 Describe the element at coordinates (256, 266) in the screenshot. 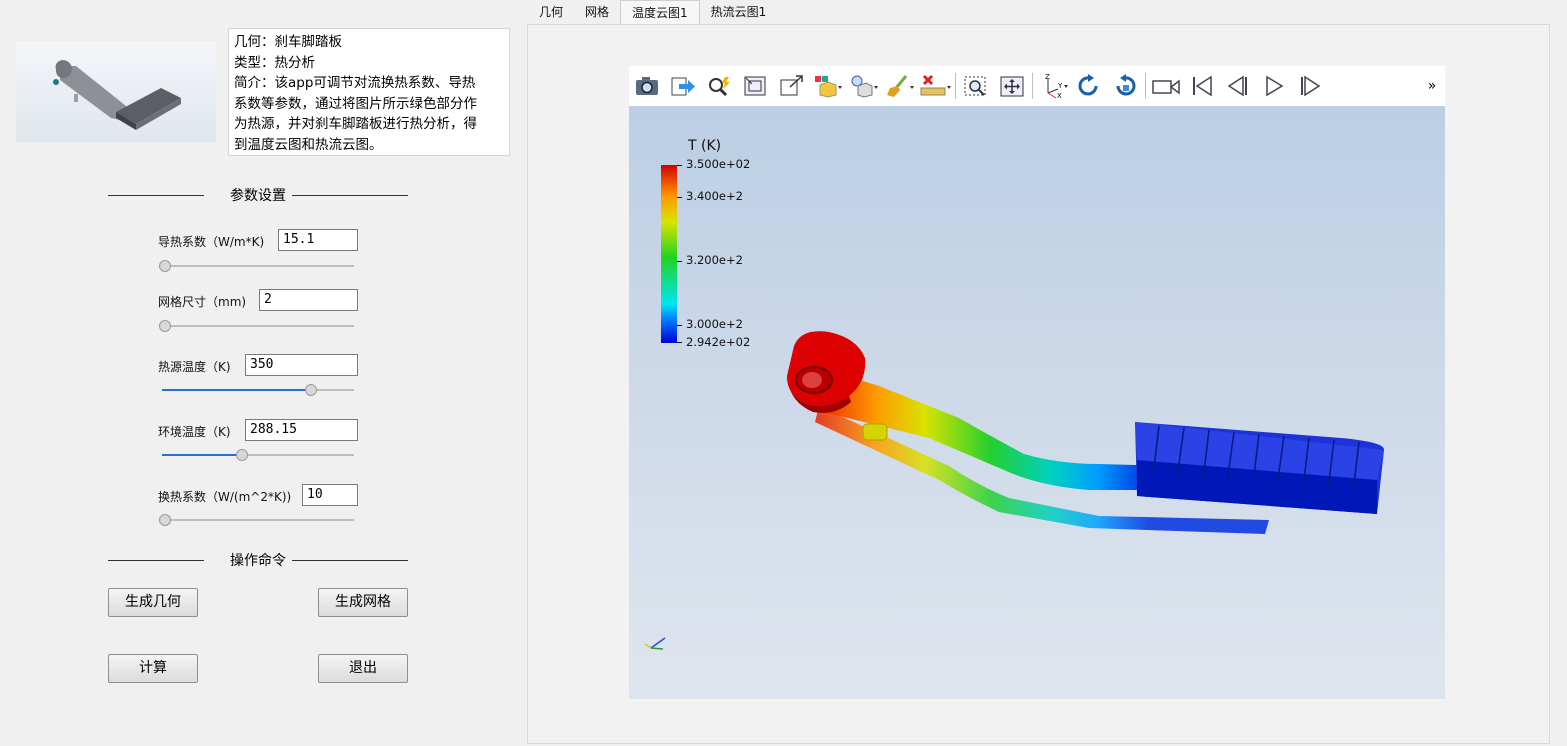

I see `thermal-conductivity-slider` at that location.